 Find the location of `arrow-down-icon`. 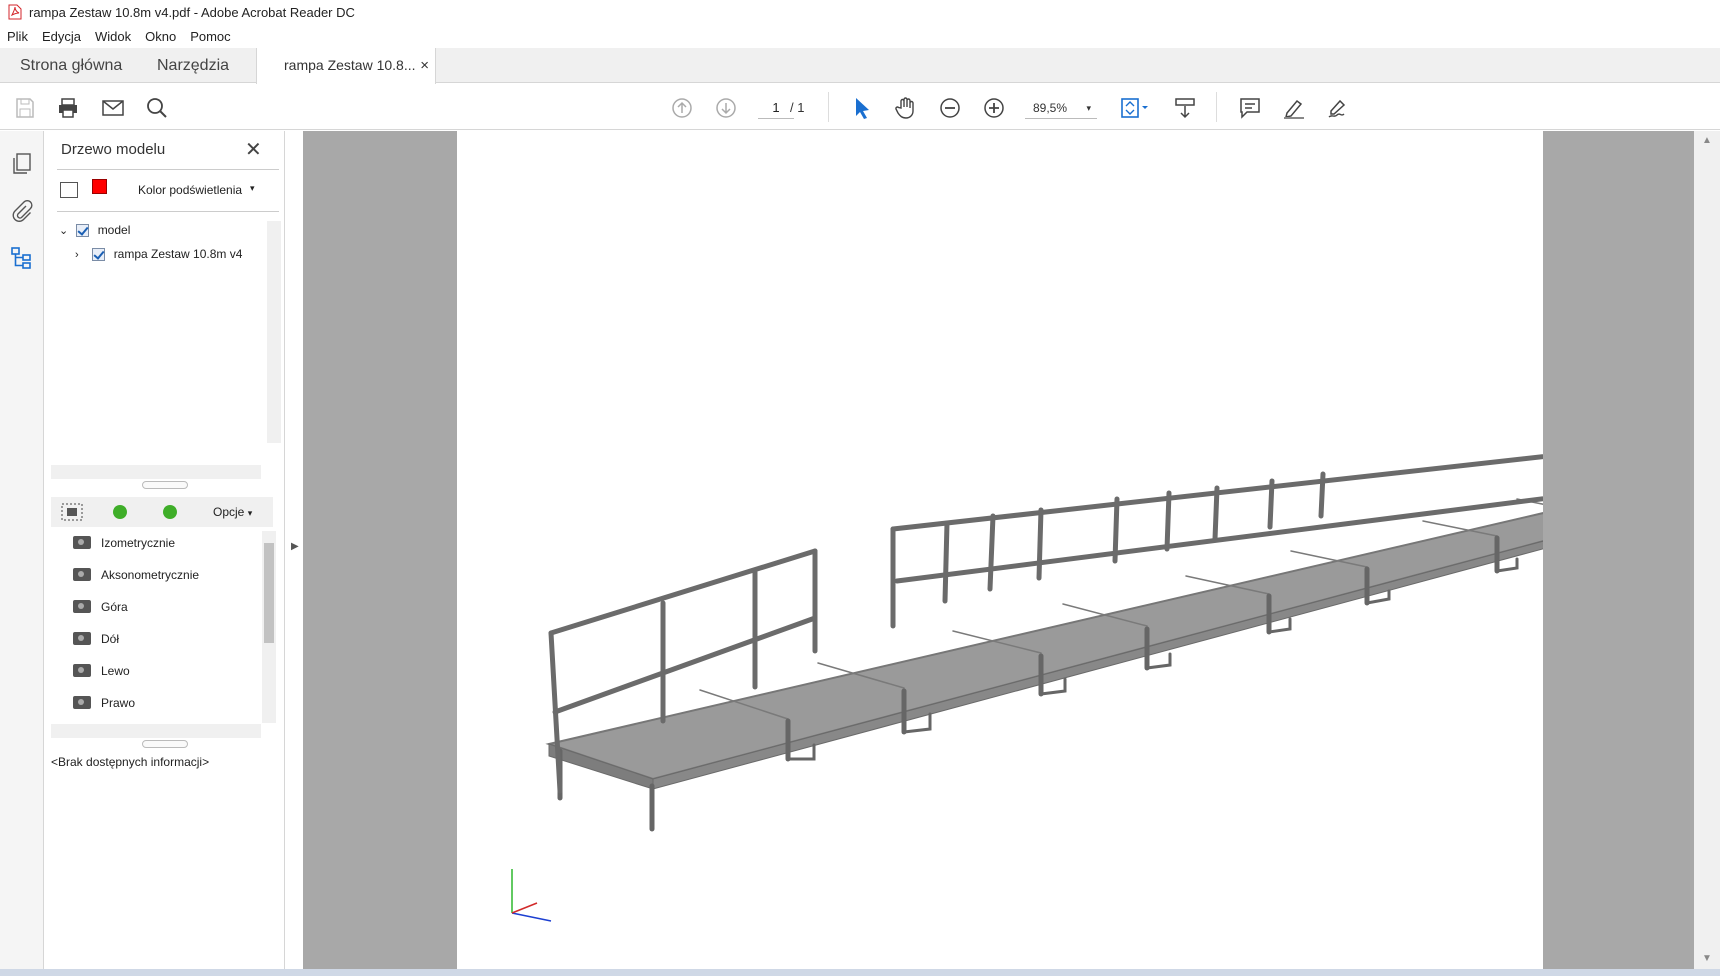

arrow-down-icon is located at coordinates (726, 108).